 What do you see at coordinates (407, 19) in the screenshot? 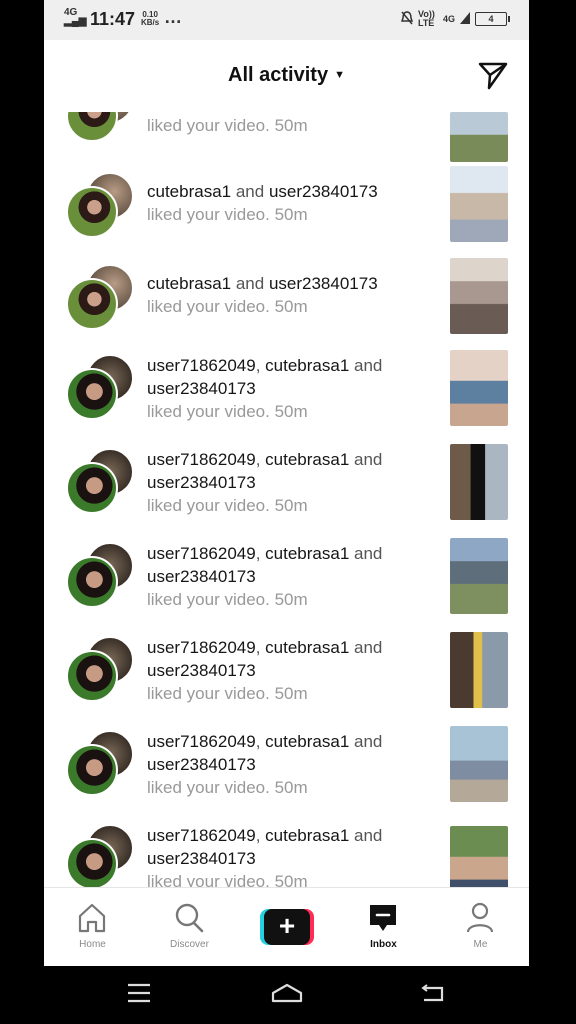
I see `mute-icon` at bounding box center [407, 19].